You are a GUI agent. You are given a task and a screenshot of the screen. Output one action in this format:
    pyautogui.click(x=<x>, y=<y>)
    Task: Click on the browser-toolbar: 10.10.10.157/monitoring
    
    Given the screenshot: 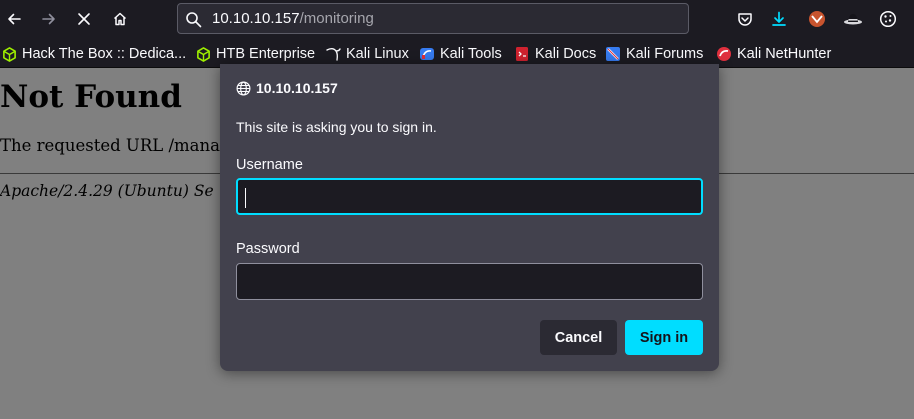 What is the action you would take?
    pyautogui.click(x=457, y=19)
    